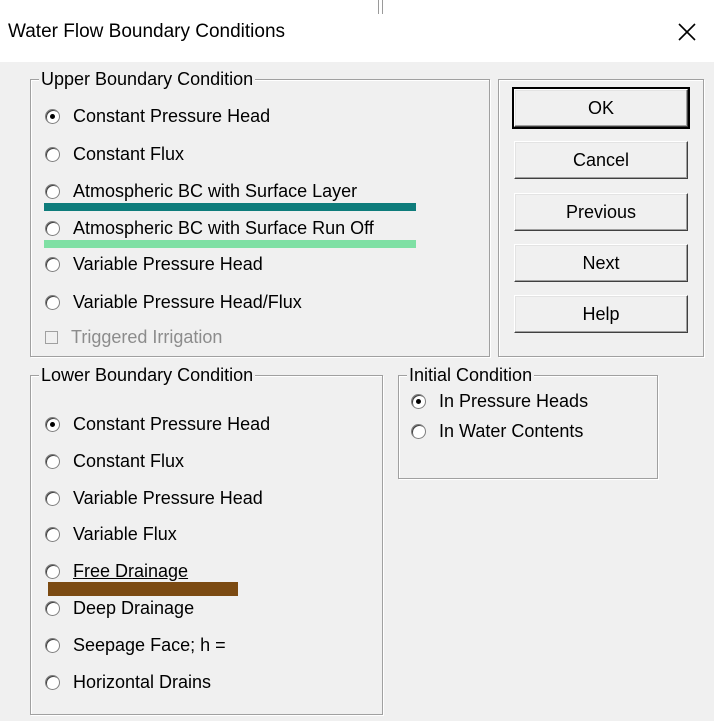 The width and height of the screenshot is (714, 721). What do you see at coordinates (154, 264) in the screenshot?
I see `upper-option-variable-pressure-head: Variable Pressure Head` at bounding box center [154, 264].